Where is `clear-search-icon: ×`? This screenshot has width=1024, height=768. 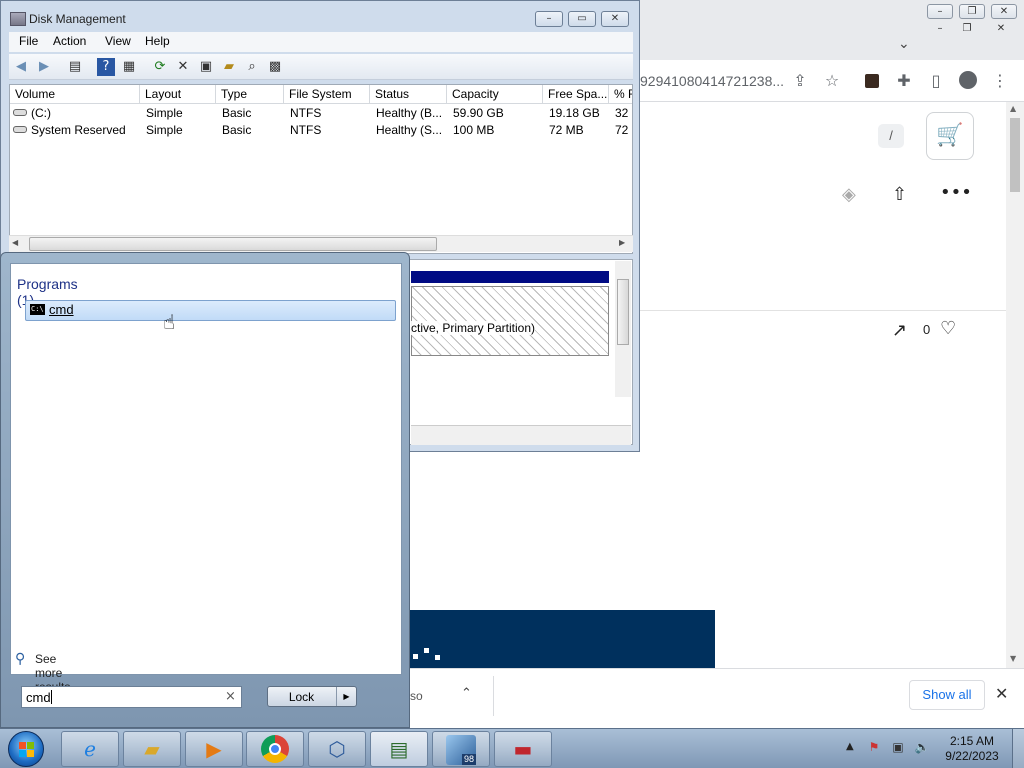
clear-search-icon: × is located at coordinates (230, 696).